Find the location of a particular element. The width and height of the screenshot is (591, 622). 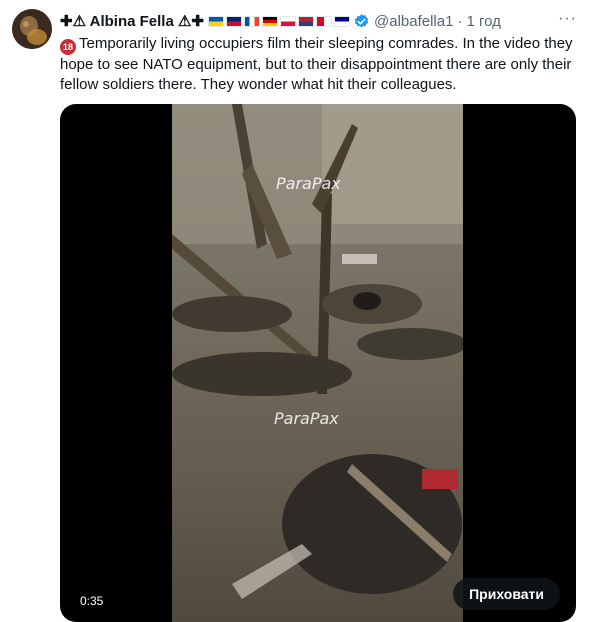

tweet-header: ✚⚠ Albina Fella ⚠✚ @albafella1 · 1 год is located at coordinates (319, 21).